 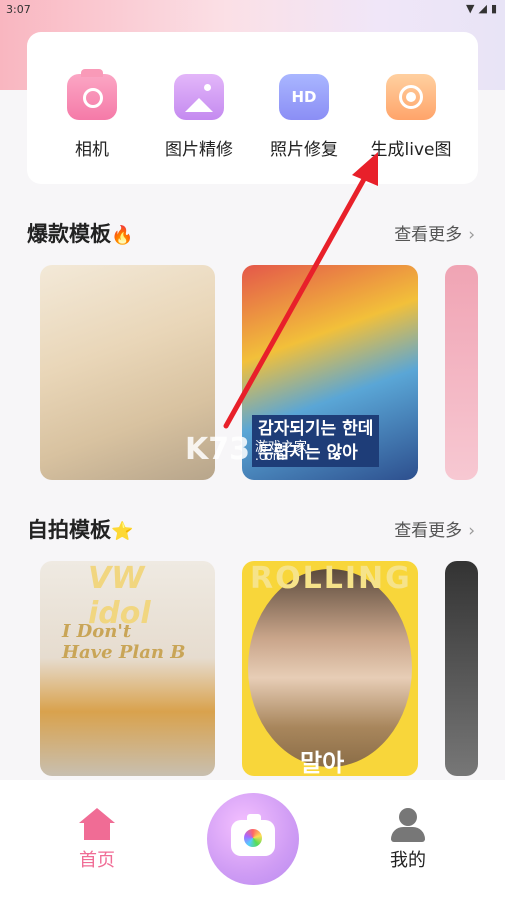 I want to click on user-icon, so click(x=408, y=825).